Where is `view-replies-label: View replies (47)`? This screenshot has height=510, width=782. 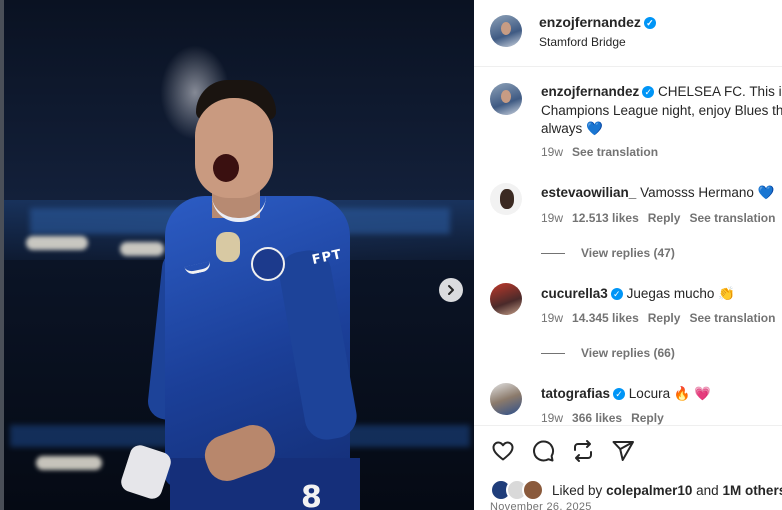 view-replies-label: View replies (47) is located at coordinates (628, 253).